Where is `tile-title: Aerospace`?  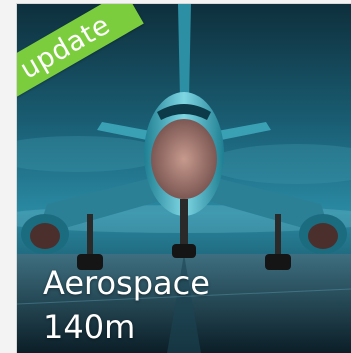
tile-title: Aerospace is located at coordinates (126, 283).